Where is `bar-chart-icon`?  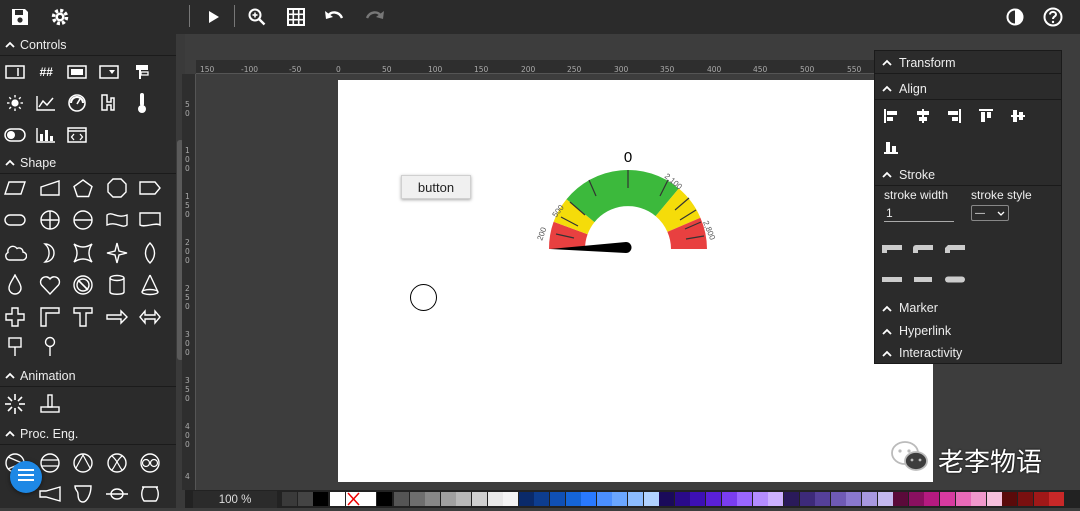 bar-chart-icon is located at coordinates (46, 135).